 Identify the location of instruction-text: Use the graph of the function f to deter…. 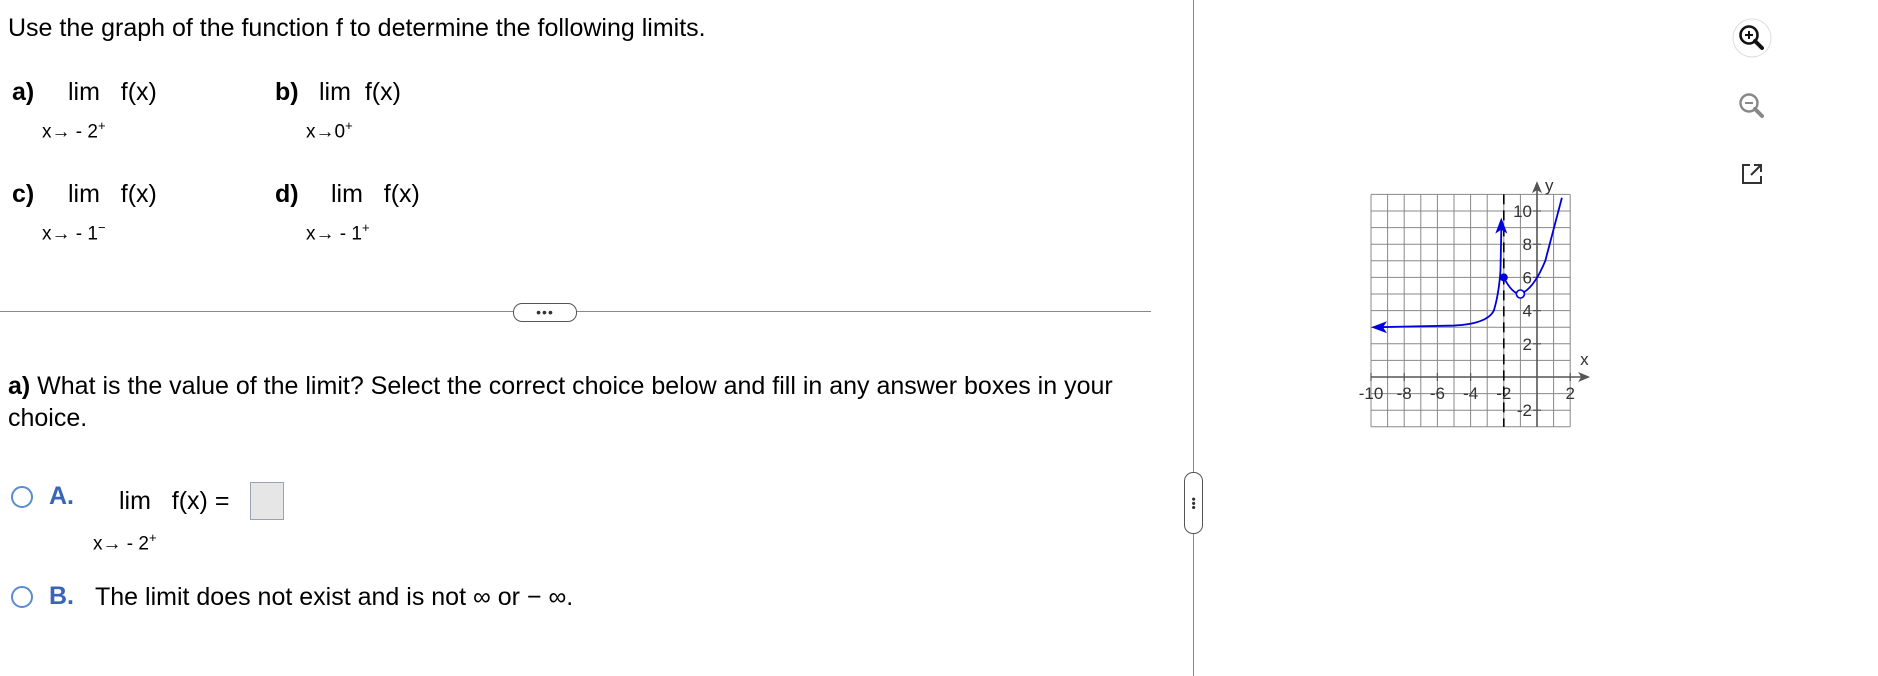
(357, 28).